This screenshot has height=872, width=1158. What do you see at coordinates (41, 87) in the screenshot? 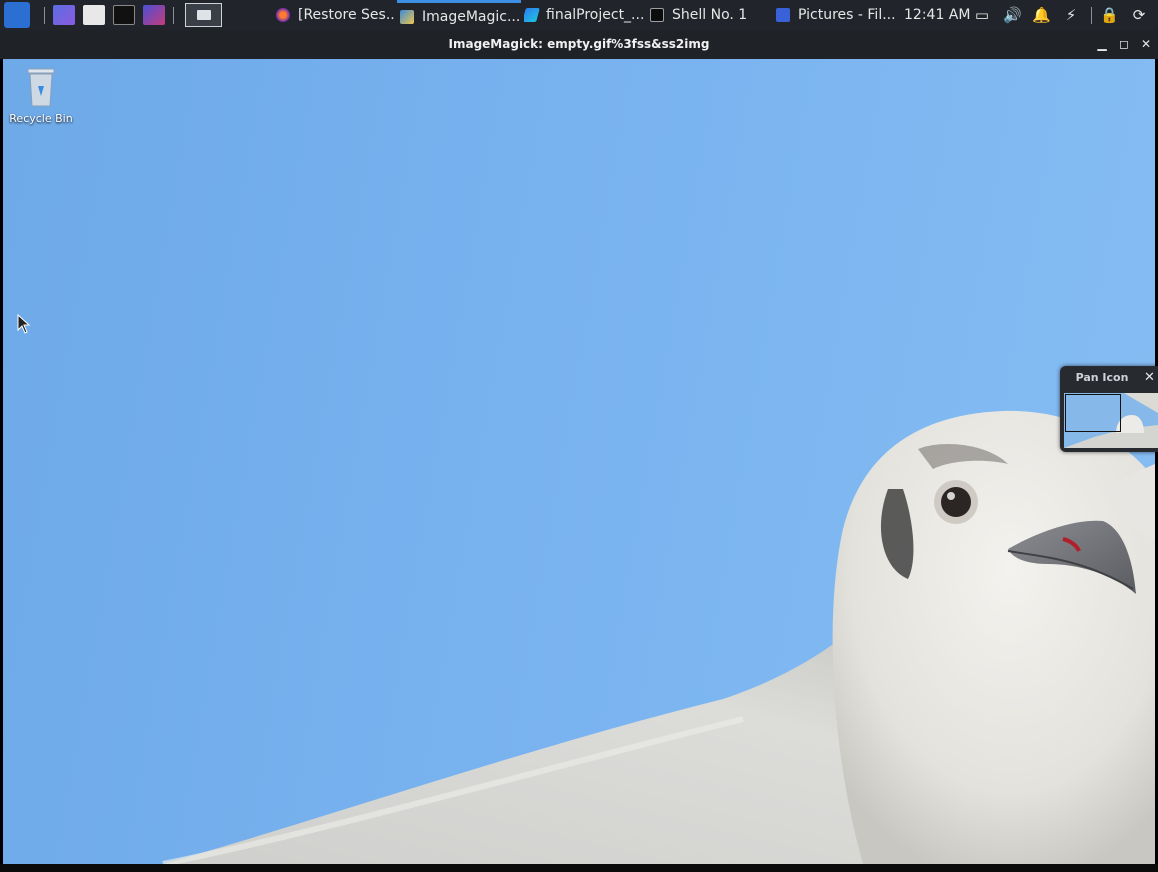
I see `recycle-bin-icon` at bounding box center [41, 87].